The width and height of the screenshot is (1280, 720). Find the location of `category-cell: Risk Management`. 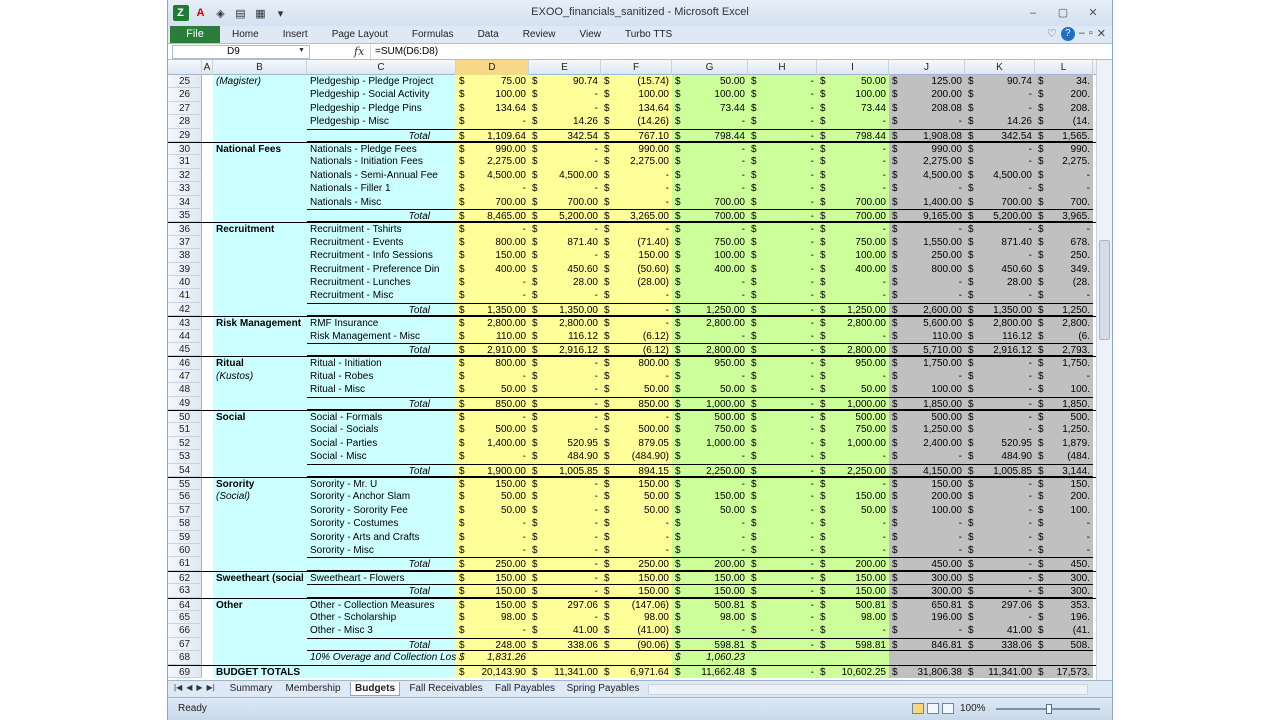

category-cell: Risk Management is located at coordinates (260, 323).